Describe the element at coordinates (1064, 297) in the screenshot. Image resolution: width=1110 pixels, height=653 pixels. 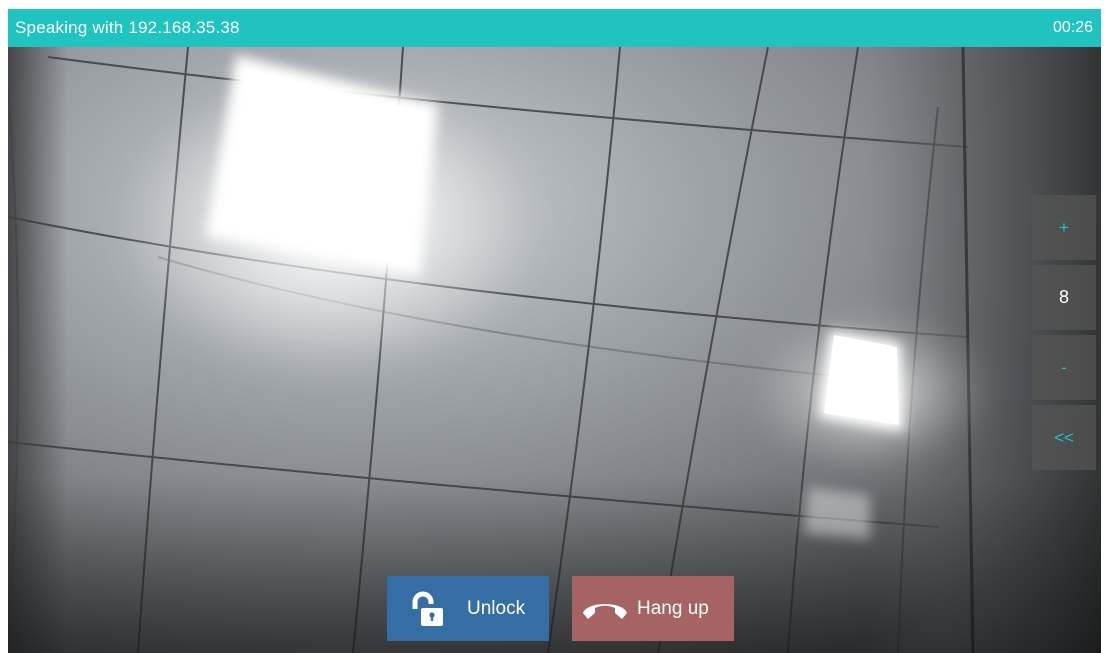
I see `zoom-level-value: 8` at that location.